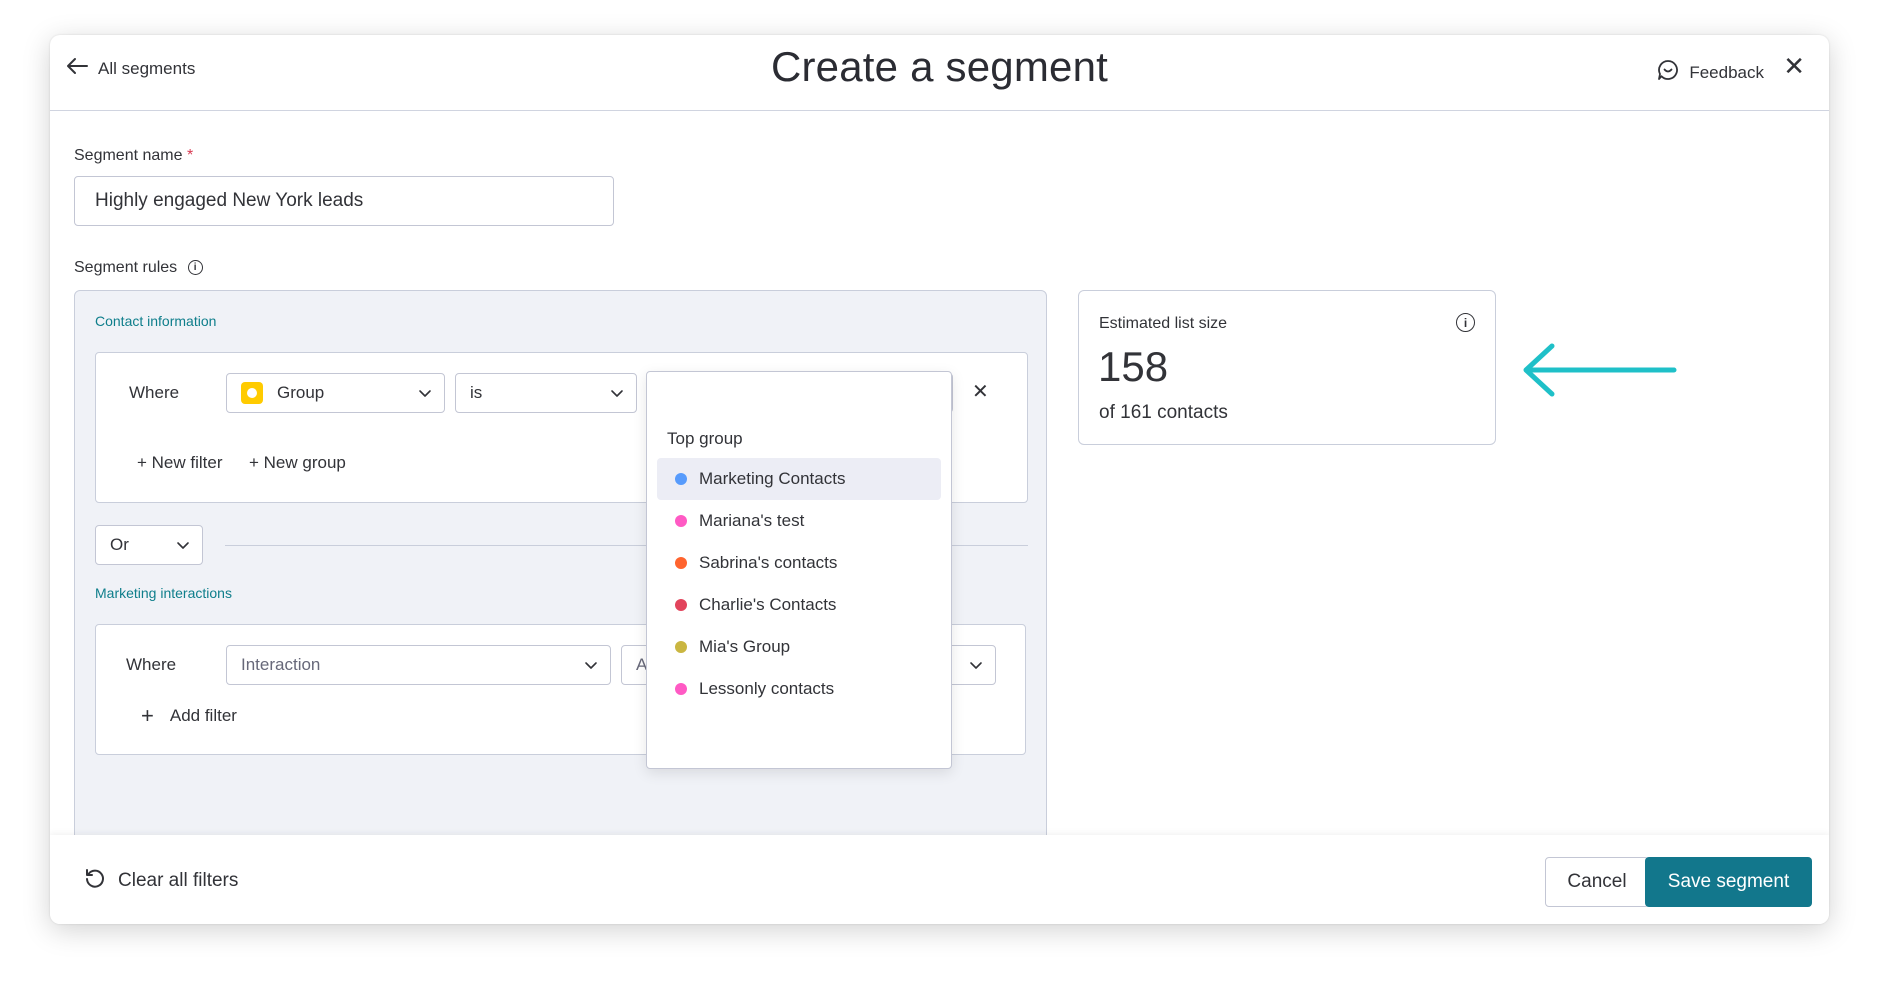 The image size is (1877, 989). I want to click on feedback-button: Feedback, so click(1710, 72).